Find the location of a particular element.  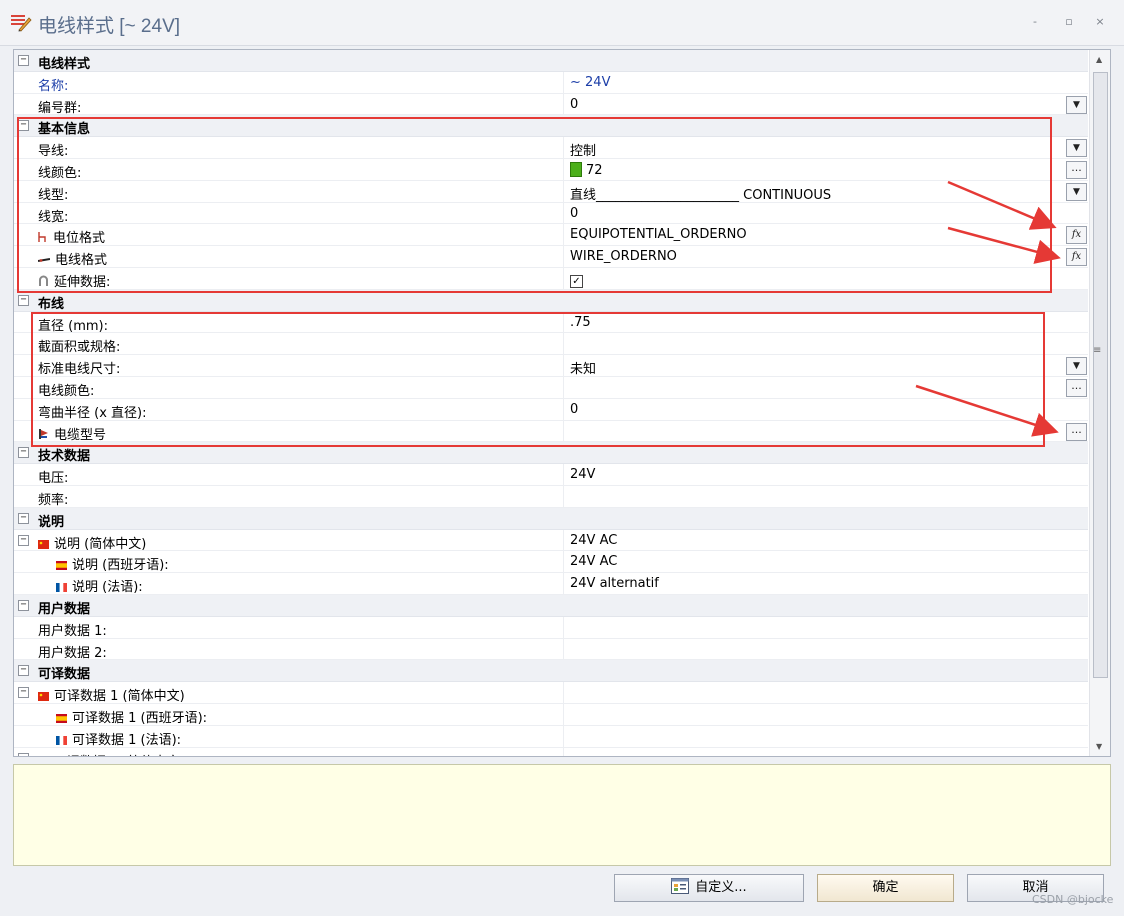

close-button: × is located at coordinates (1100, 22).